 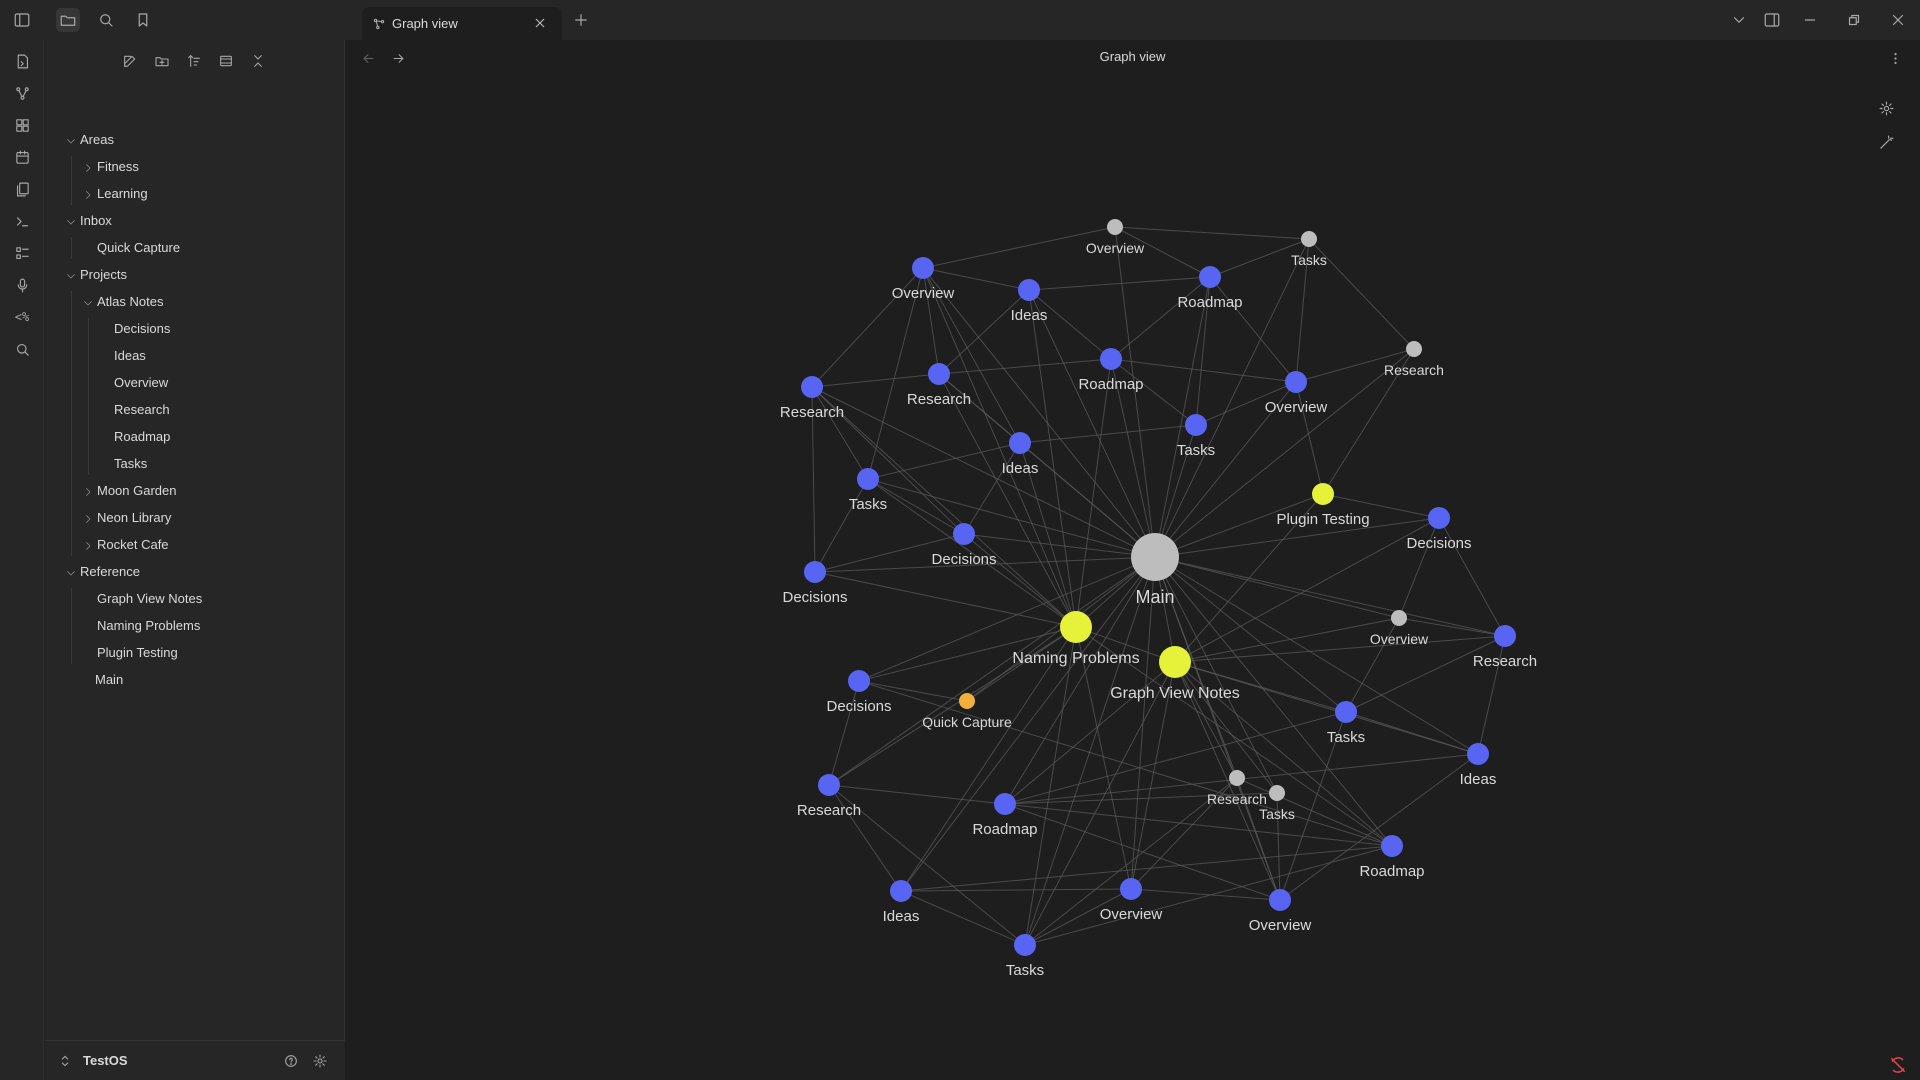 What do you see at coordinates (162, 61) in the screenshot?
I see `new-folder-icon` at bounding box center [162, 61].